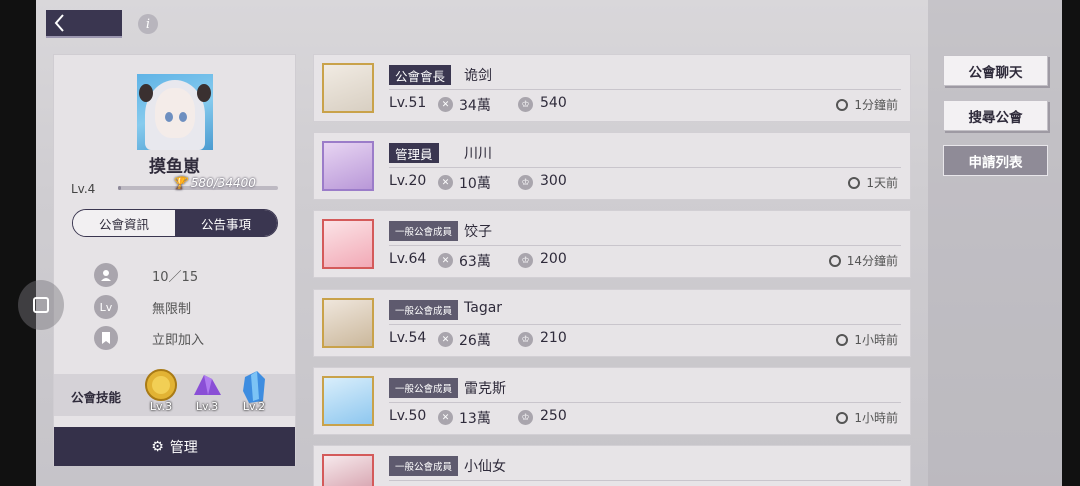  What do you see at coordinates (863, 260) in the screenshot?
I see `member-last-seen: 14分鐘前` at bounding box center [863, 260].